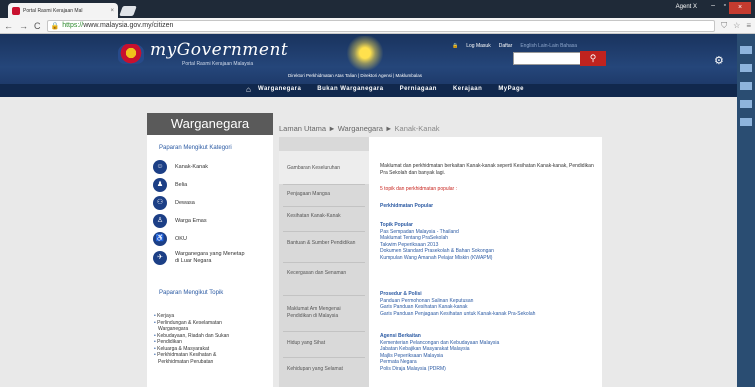  I want to click on profile-name: Agent X, so click(686, 7).